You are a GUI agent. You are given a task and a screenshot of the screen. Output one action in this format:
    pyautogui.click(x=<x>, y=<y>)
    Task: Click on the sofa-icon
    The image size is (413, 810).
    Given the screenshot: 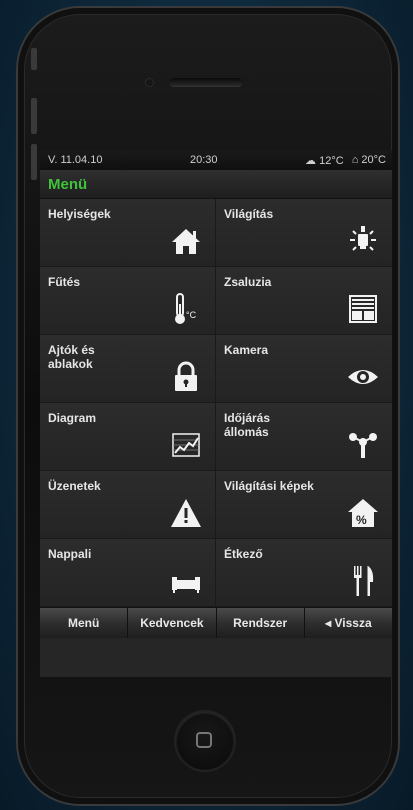 What is the action you would take?
    pyautogui.click(x=186, y=581)
    